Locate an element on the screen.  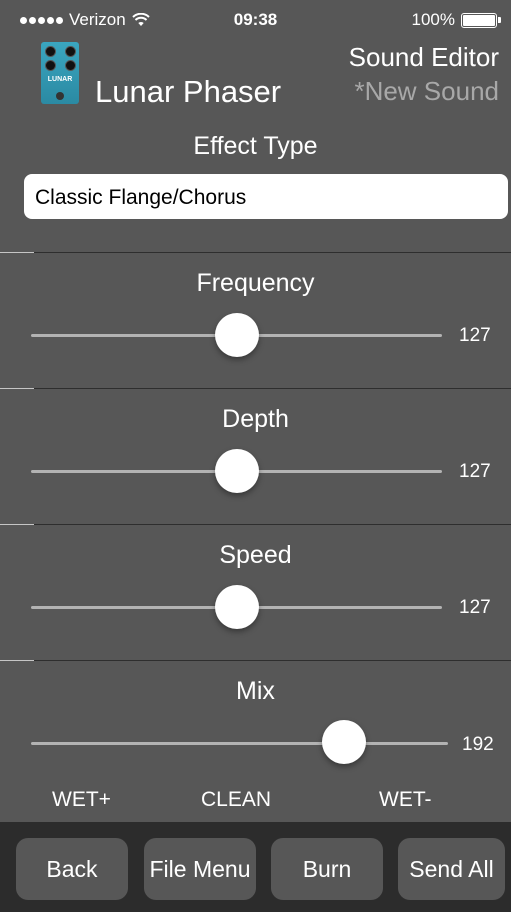
speed-value: 127 is located at coordinates (475, 607).